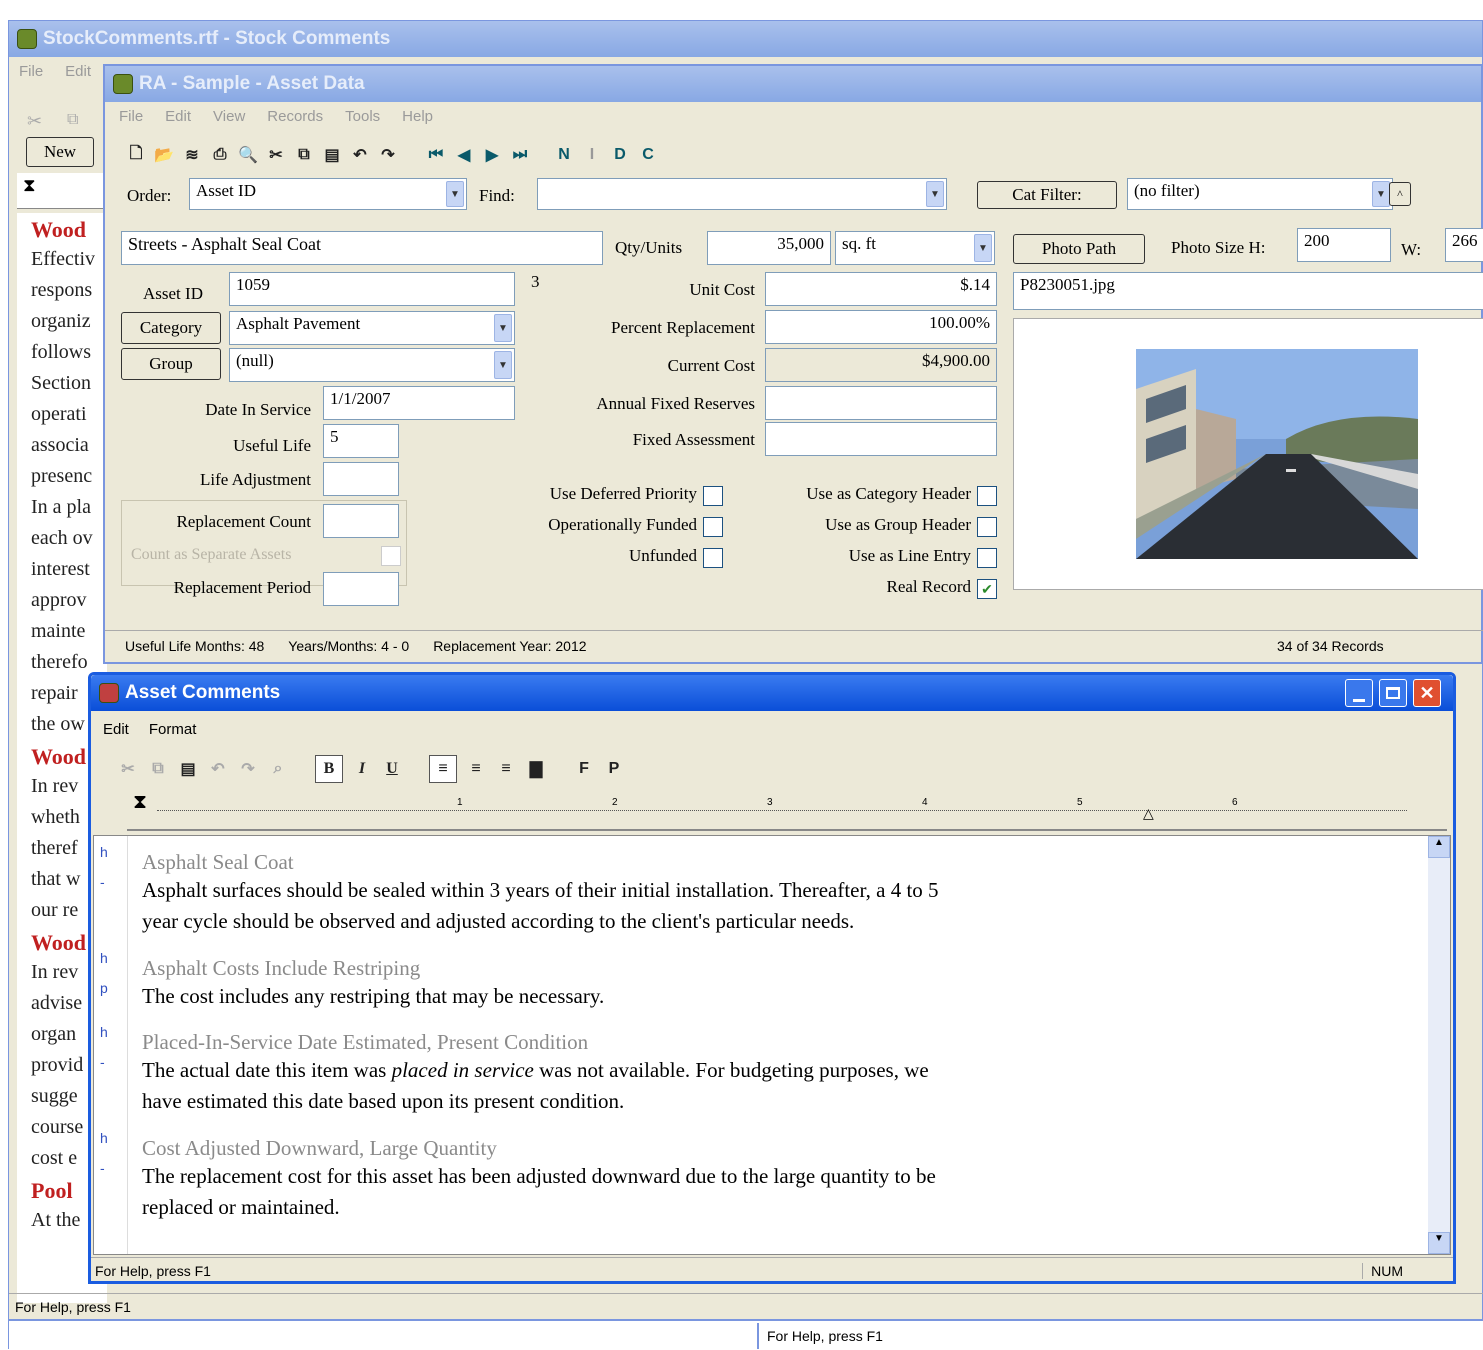 Image resolution: width=1483 pixels, height=1350 pixels. What do you see at coordinates (1248, 291) in the screenshot?
I see `photo-file-field: P8230051.jpg` at bounding box center [1248, 291].